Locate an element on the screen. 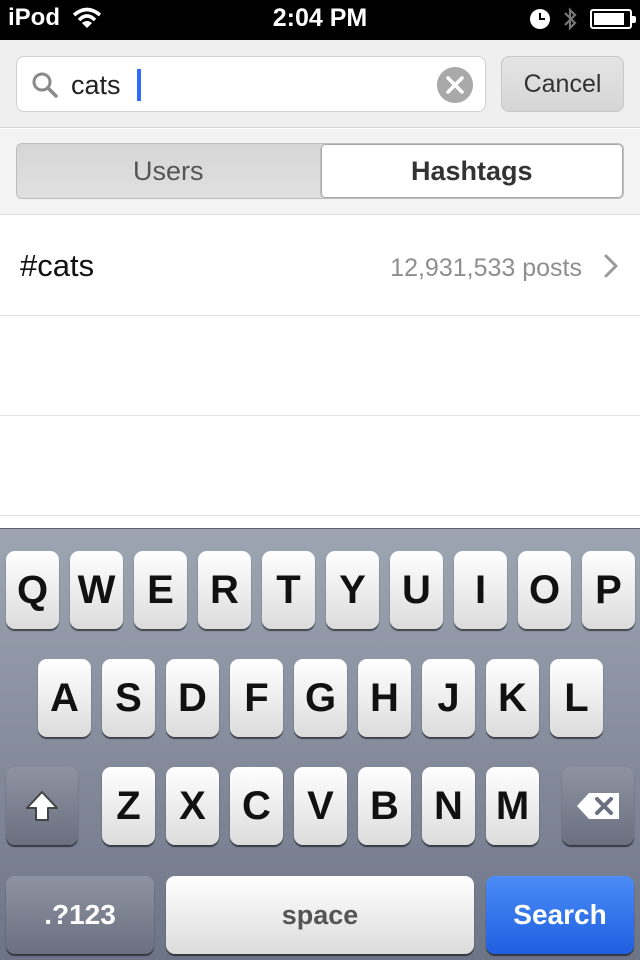  shift-icon is located at coordinates (42, 806).